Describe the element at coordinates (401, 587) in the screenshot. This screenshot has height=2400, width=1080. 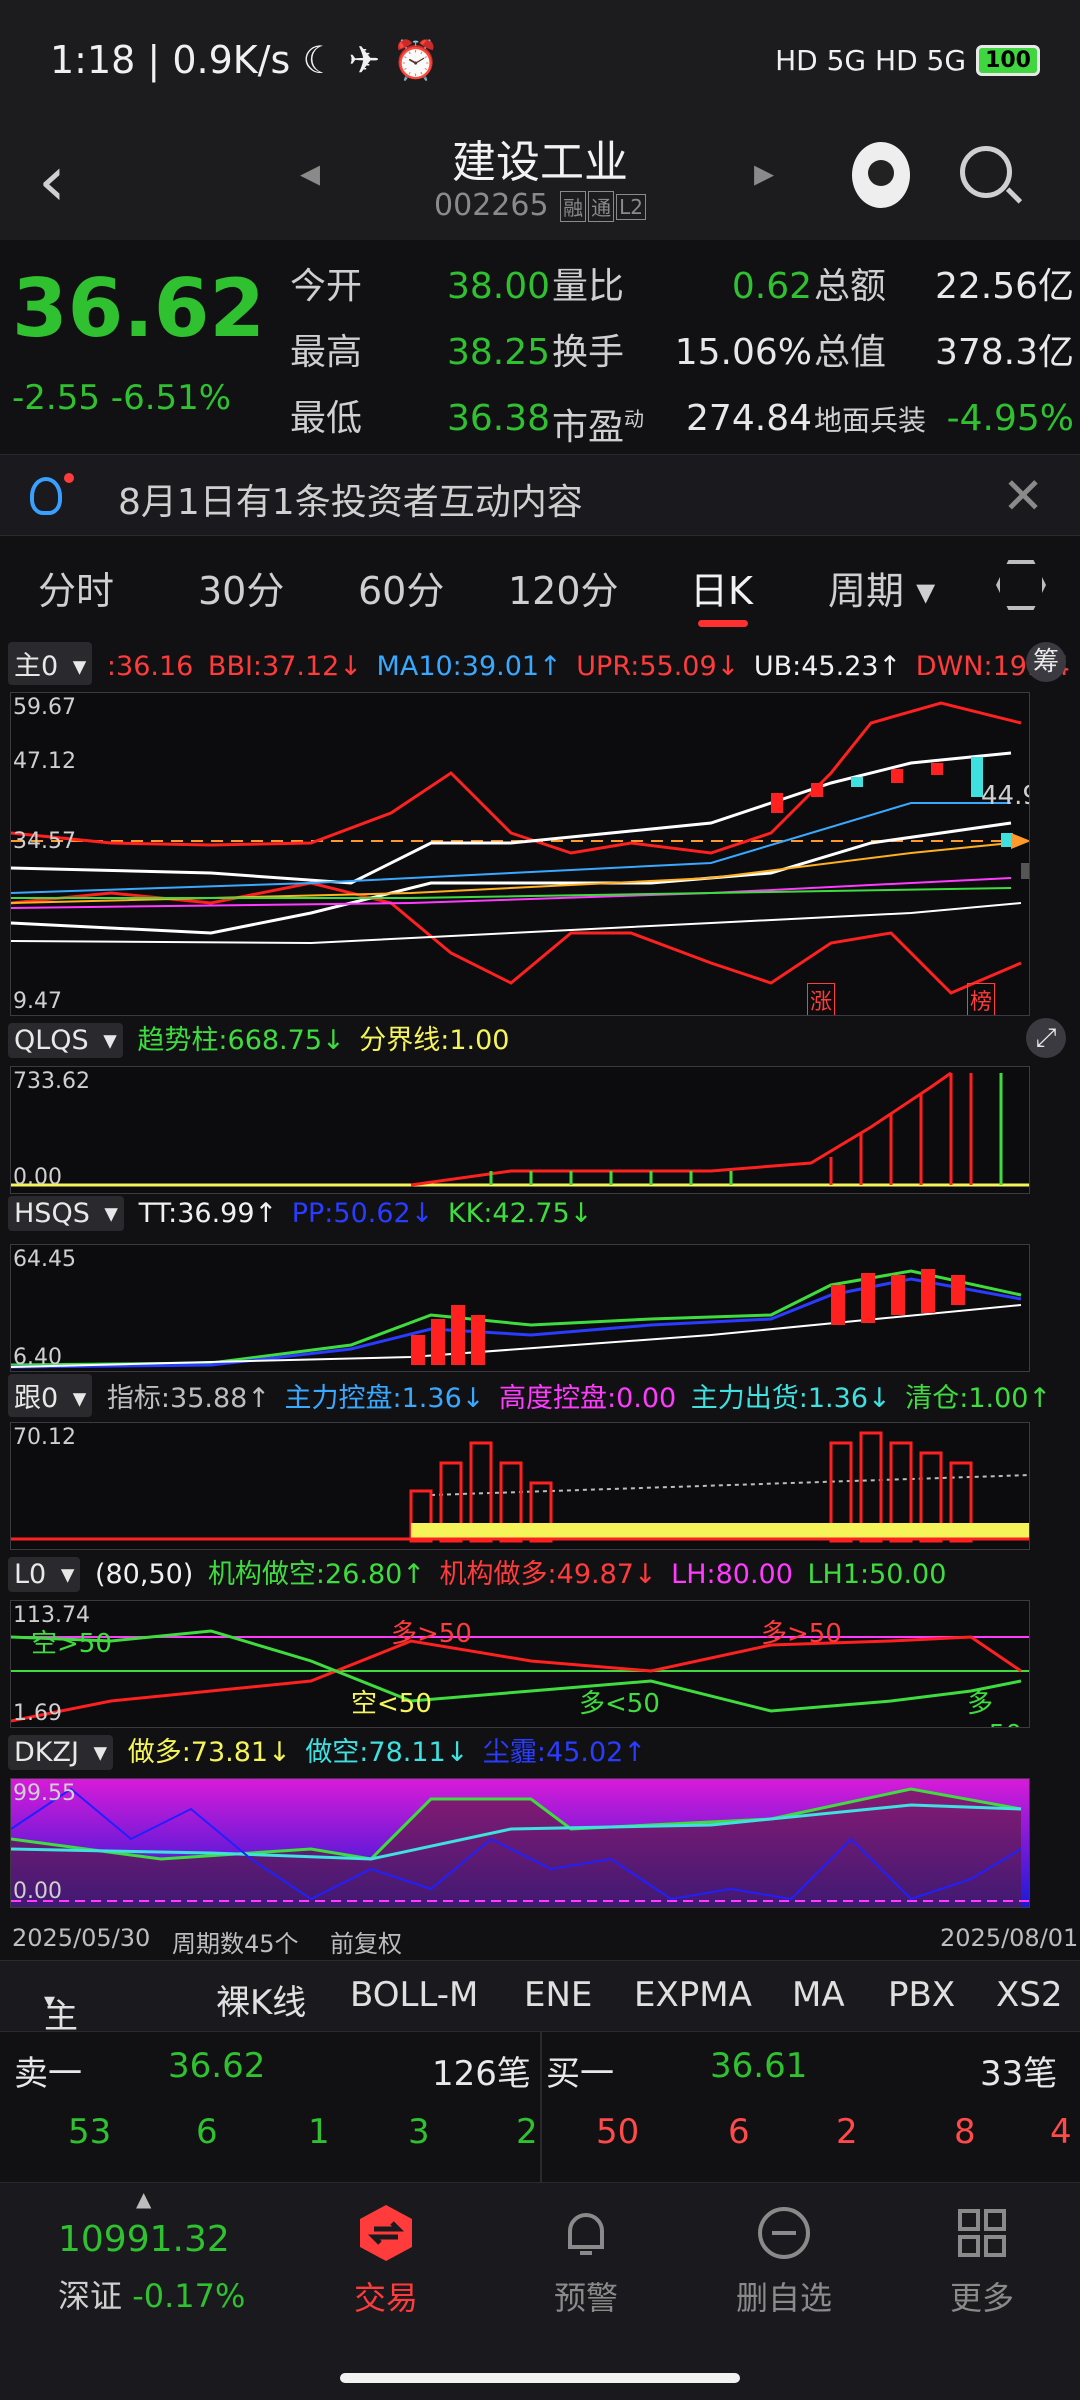
I see `tab-60min: 60分` at that location.